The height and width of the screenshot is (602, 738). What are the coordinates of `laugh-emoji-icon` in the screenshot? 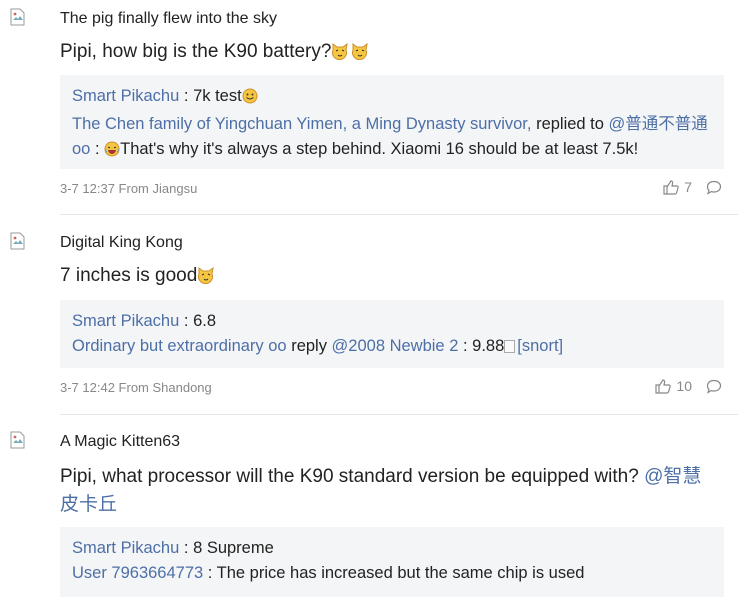 It's located at (112, 152).